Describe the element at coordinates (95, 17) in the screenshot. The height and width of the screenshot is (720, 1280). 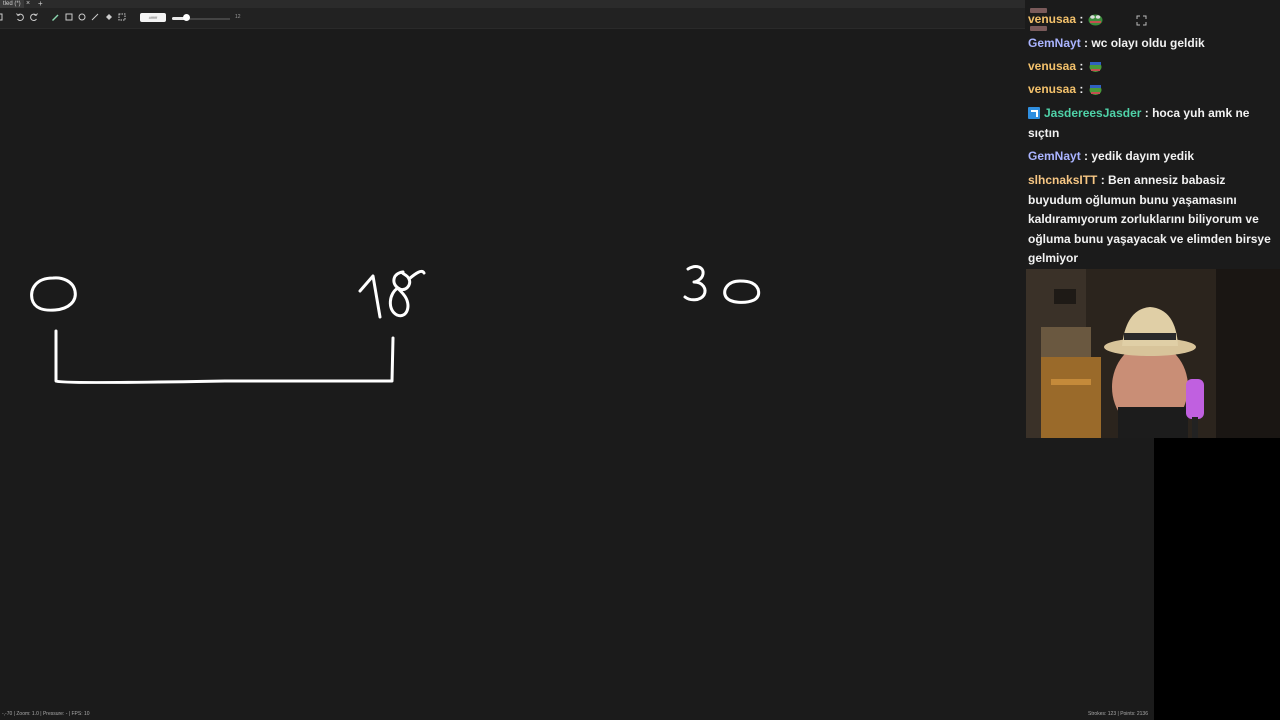
I see `line-icon` at that location.